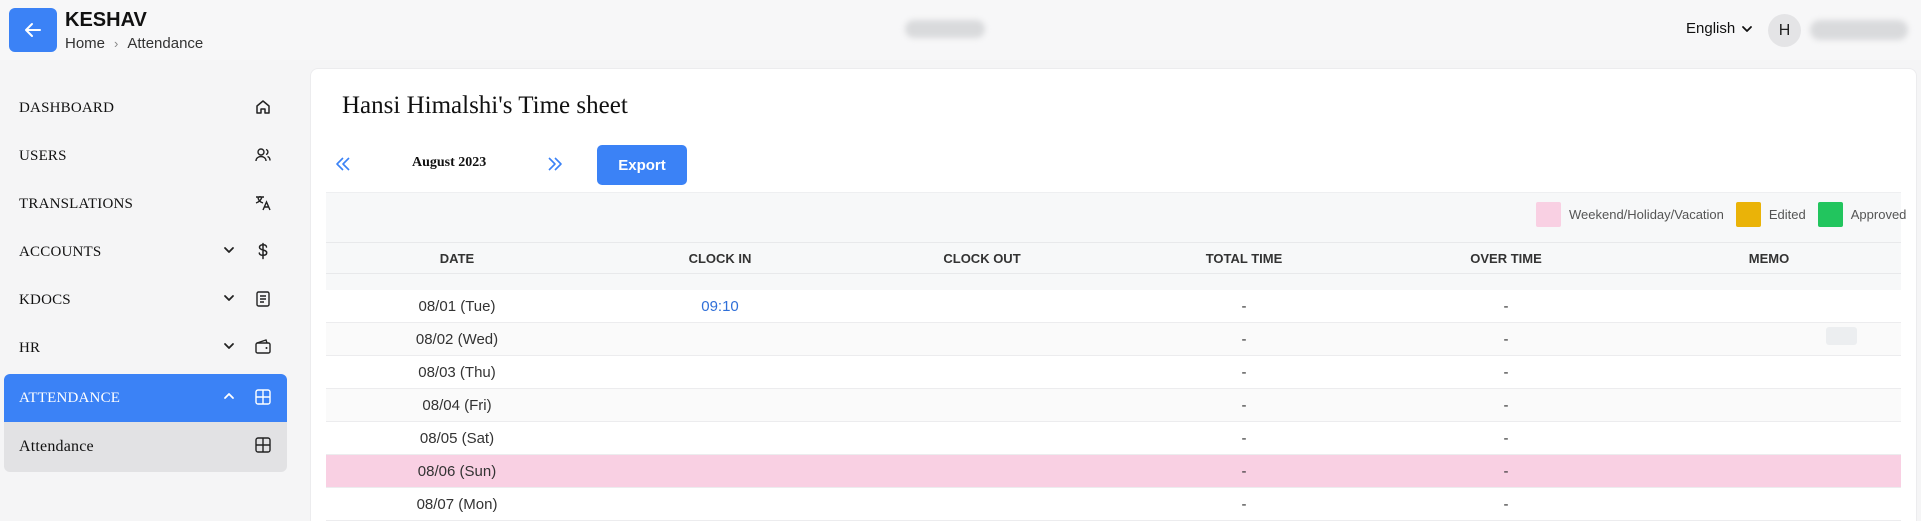 The height and width of the screenshot is (521, 1921). What do you see at coordinates (106, 20) in the screenshot?
I see `app-name: KESHAV` at bounding box center [106, 20].